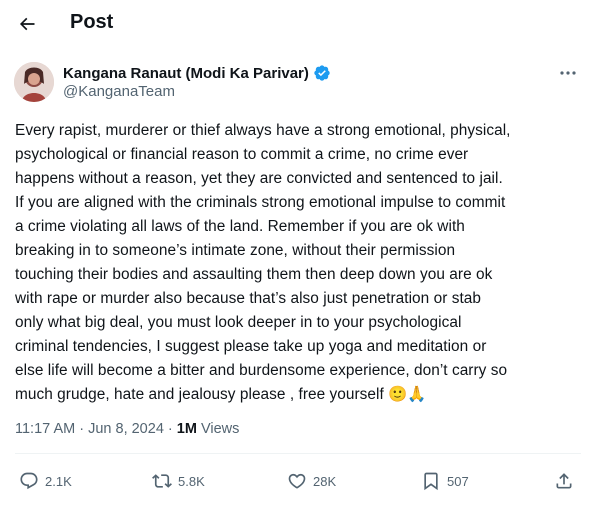  I want to click on avatar, so click(34, 82).